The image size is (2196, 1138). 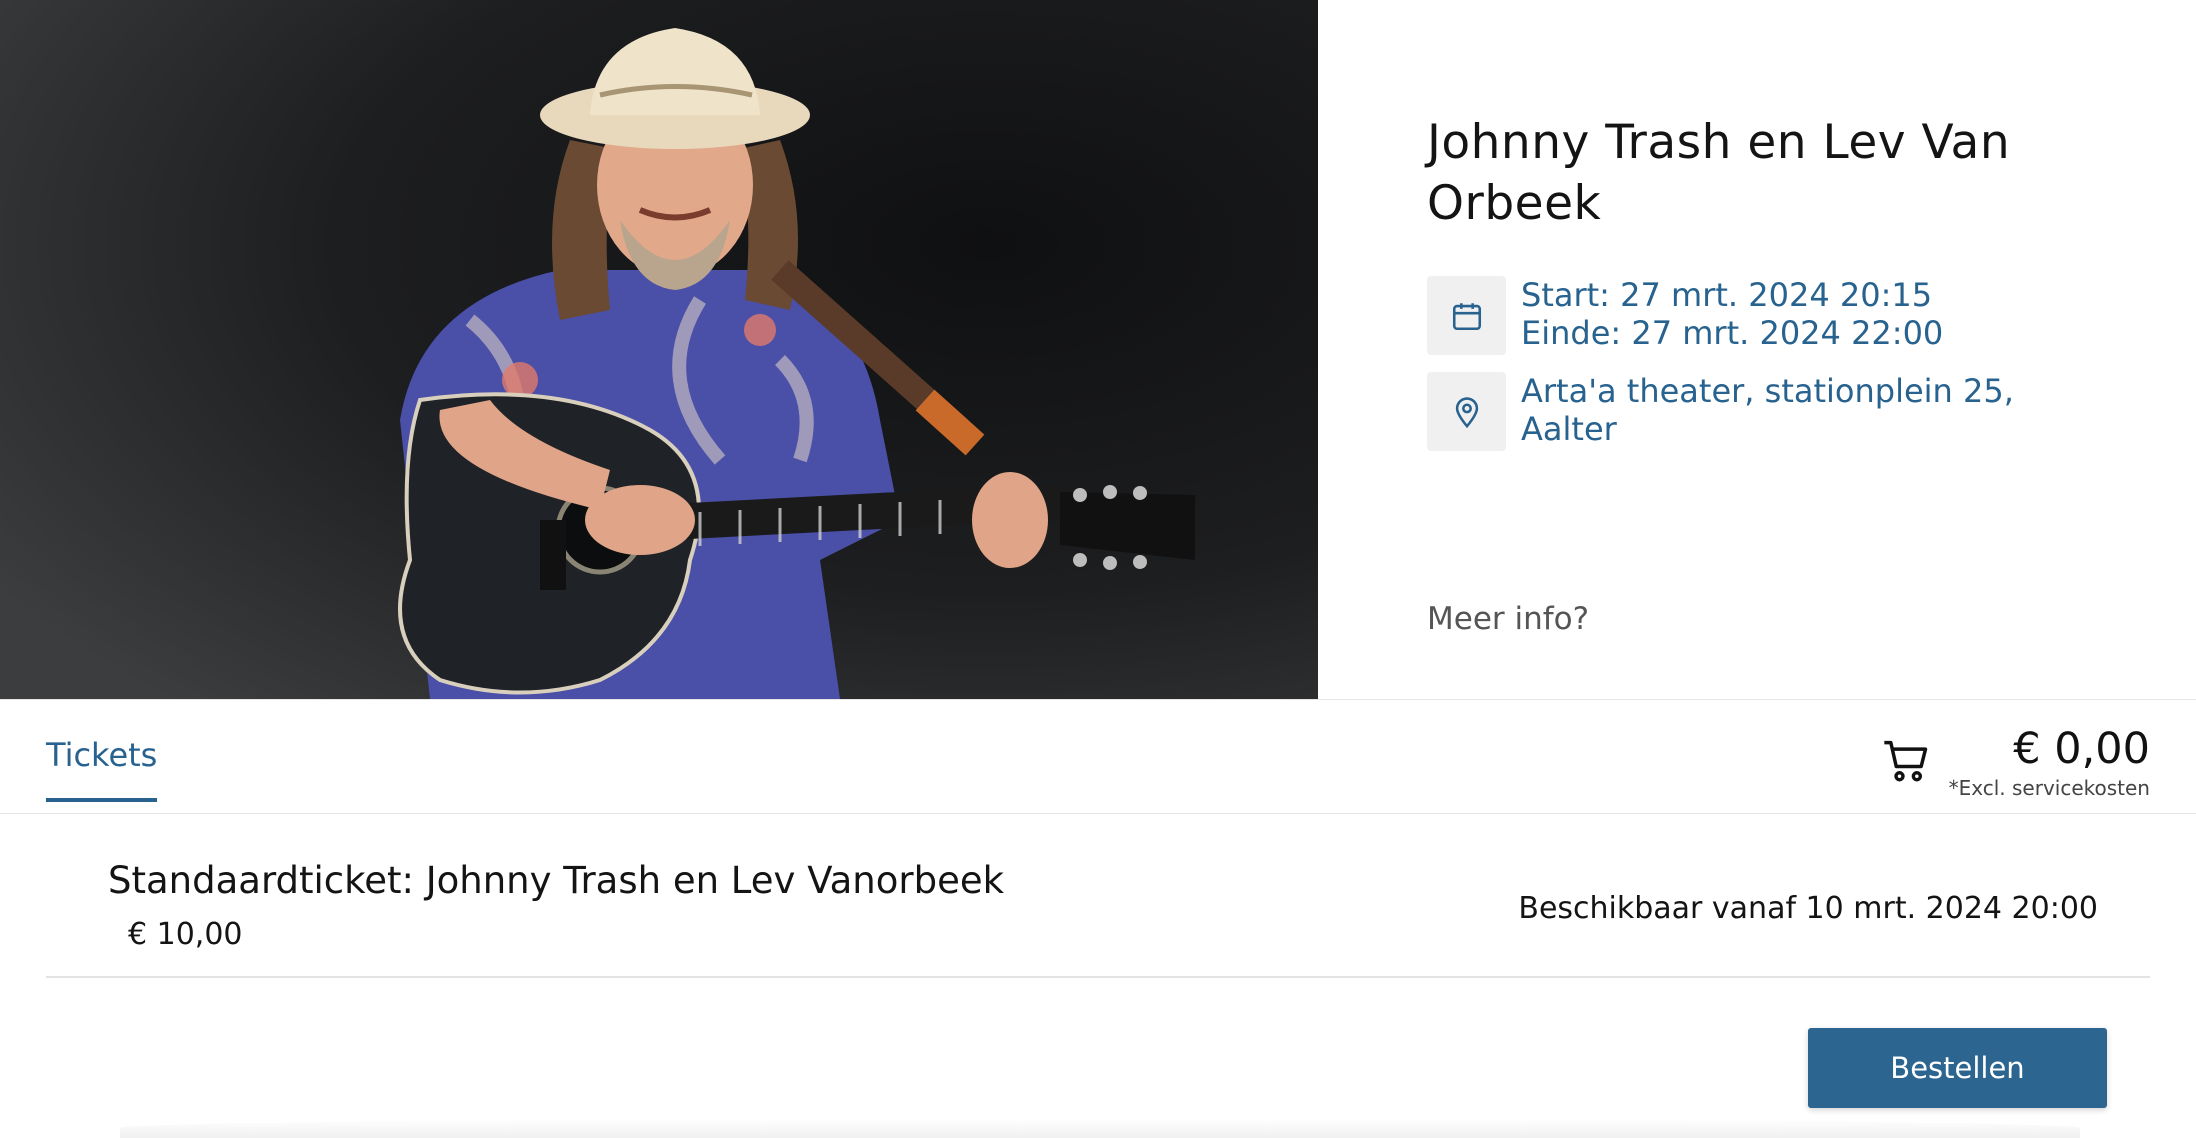 I want to click on tickets-header: Tickets € 0,00 *Excl. servicekosten, so click(x=1098, y=756).